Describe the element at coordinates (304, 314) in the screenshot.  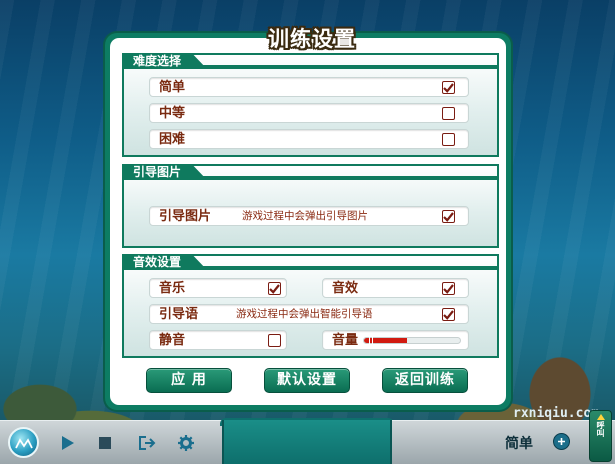
I see `option-description: 游戏过程中会弹出智能引导语` at that location.